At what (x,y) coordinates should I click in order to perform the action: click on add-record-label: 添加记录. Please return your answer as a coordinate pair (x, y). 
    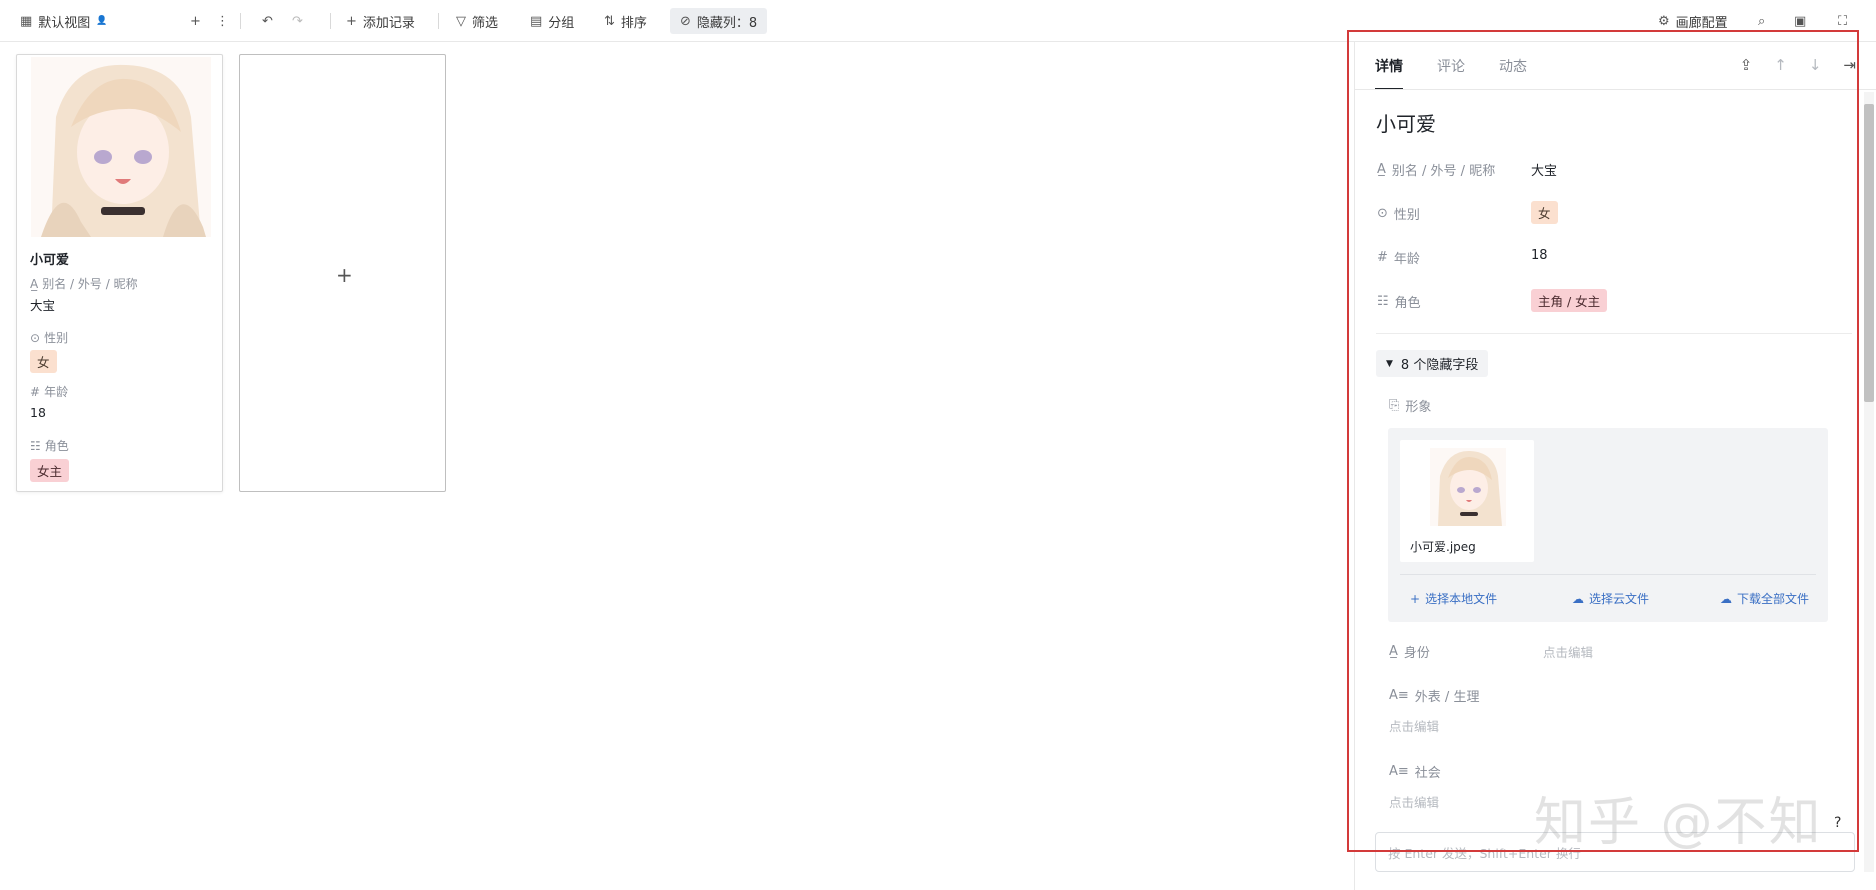
    Looking at the image, I should click on (388, 23).